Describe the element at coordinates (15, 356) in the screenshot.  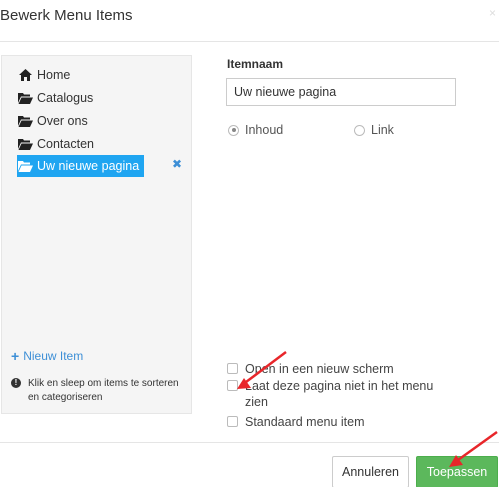
I see `plus-icon: +` at that location.